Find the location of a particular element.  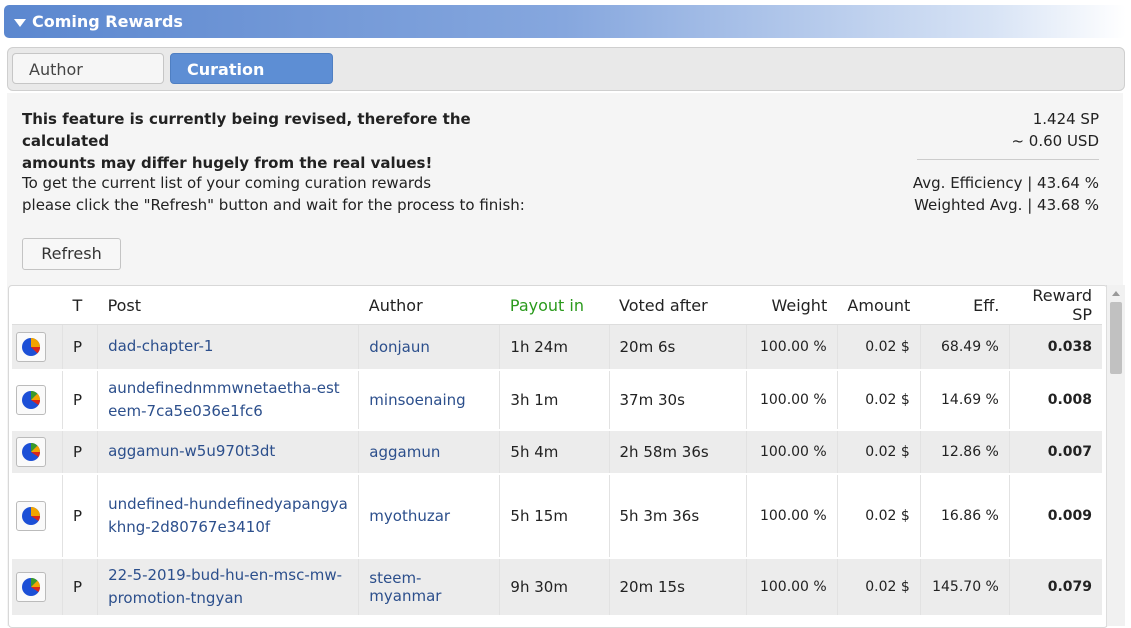

author-link: steem-myanmar is located at coordinates (429, 587).